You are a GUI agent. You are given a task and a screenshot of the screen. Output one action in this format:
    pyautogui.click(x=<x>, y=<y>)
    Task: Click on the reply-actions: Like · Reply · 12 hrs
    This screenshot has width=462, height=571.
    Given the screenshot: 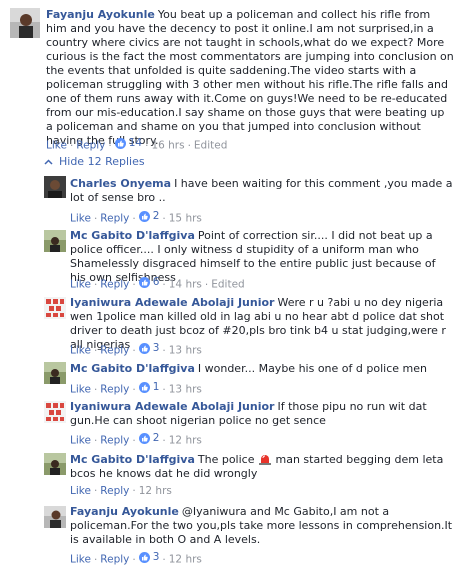 What is the action you would take?
    pyautogui.click(x=121, y=491)
    